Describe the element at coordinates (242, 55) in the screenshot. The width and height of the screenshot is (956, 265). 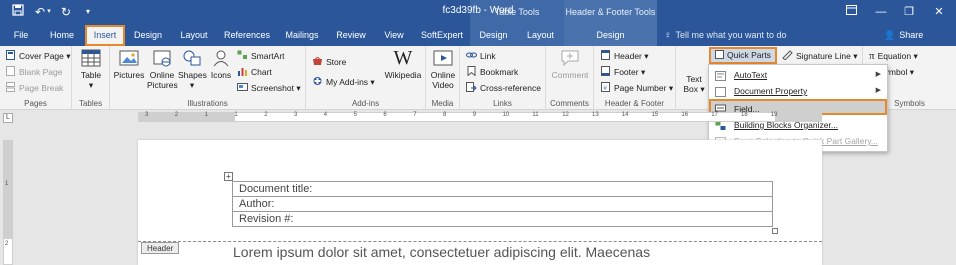
I see `smartart-icon` at that location.